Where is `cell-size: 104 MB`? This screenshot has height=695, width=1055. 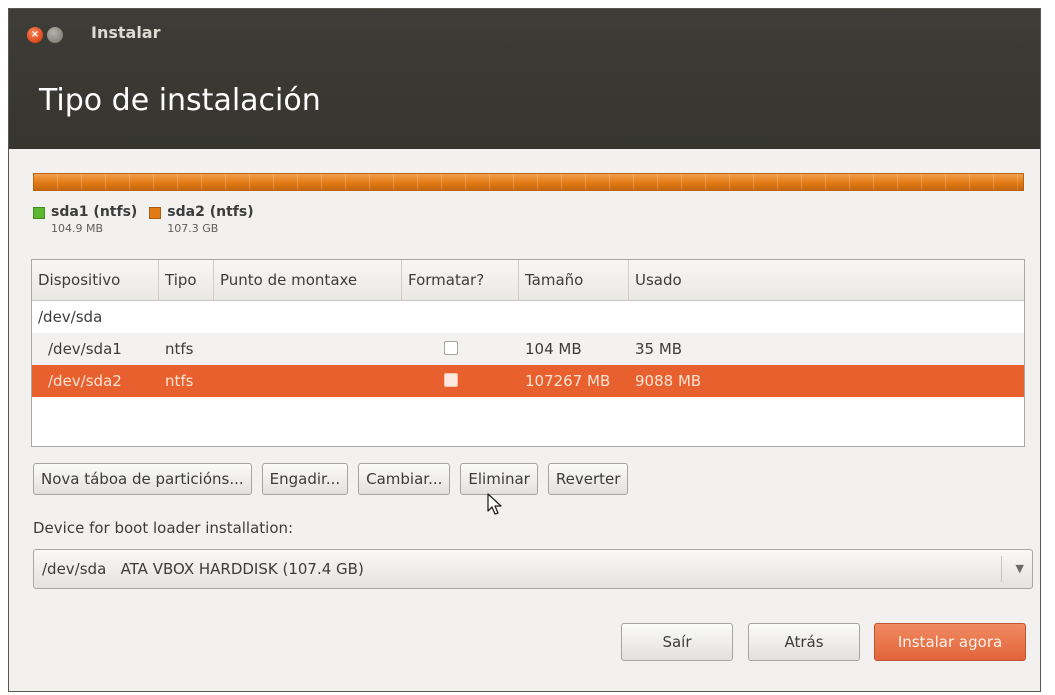 cell-size: 104 MB is located at coordinates (553, 349).